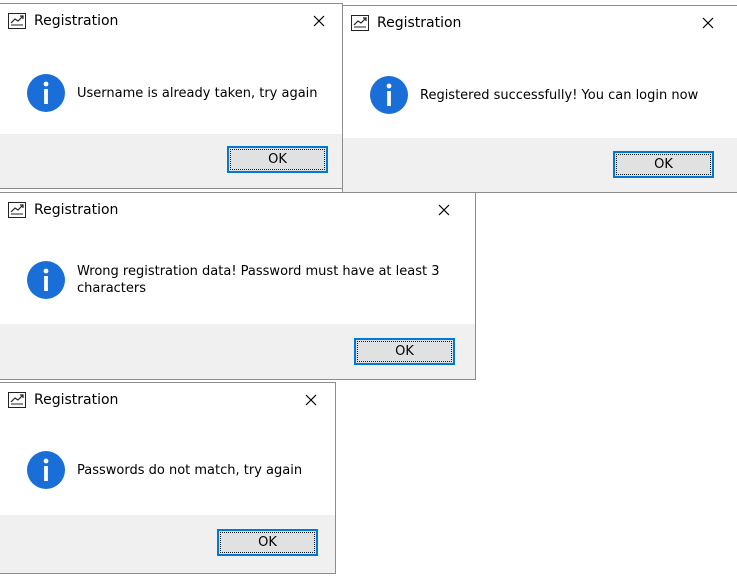  What do you see at coordinates (190, 470) in the screenshot?
I see `dialog-message: Passwords do not match, try again` at bounding box center [190, 470].